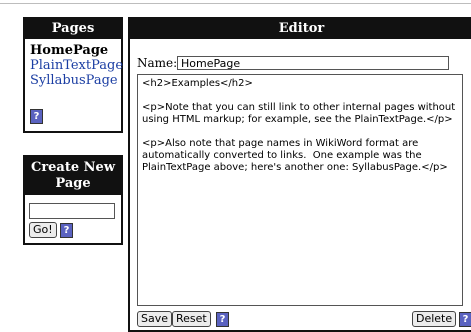 Image resolution: width=471 pixels, height=332 pixels. What do you see at coordinates (36, 116) in the screenshot?
I see `pages-help-icon: ?` at bounding box center [36, 116].